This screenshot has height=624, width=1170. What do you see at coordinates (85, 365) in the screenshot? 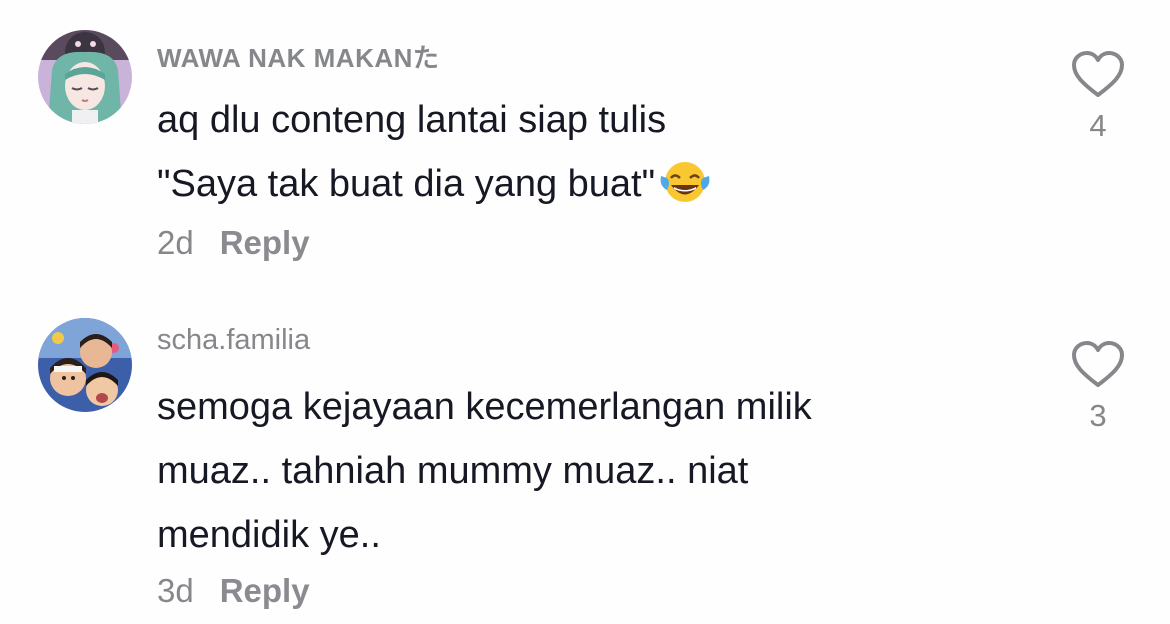
I see `avatar` at bounding box center [85, 365].